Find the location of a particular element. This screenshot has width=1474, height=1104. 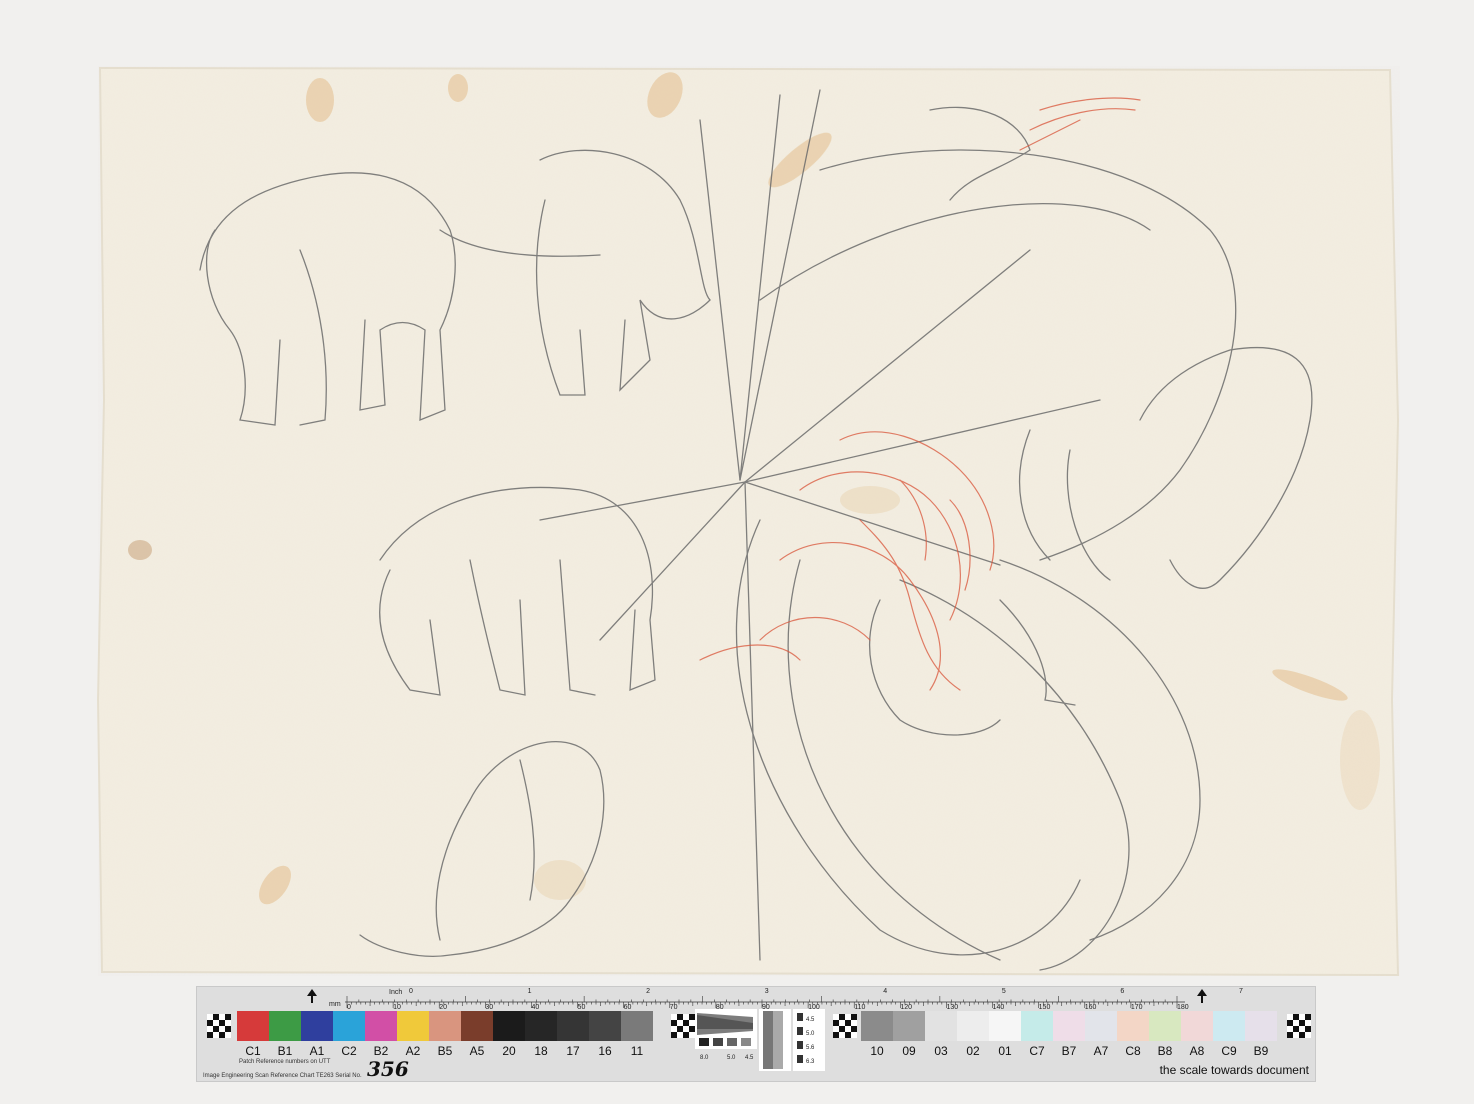

gray-wedge-target is located at coordinates (726, 1029).